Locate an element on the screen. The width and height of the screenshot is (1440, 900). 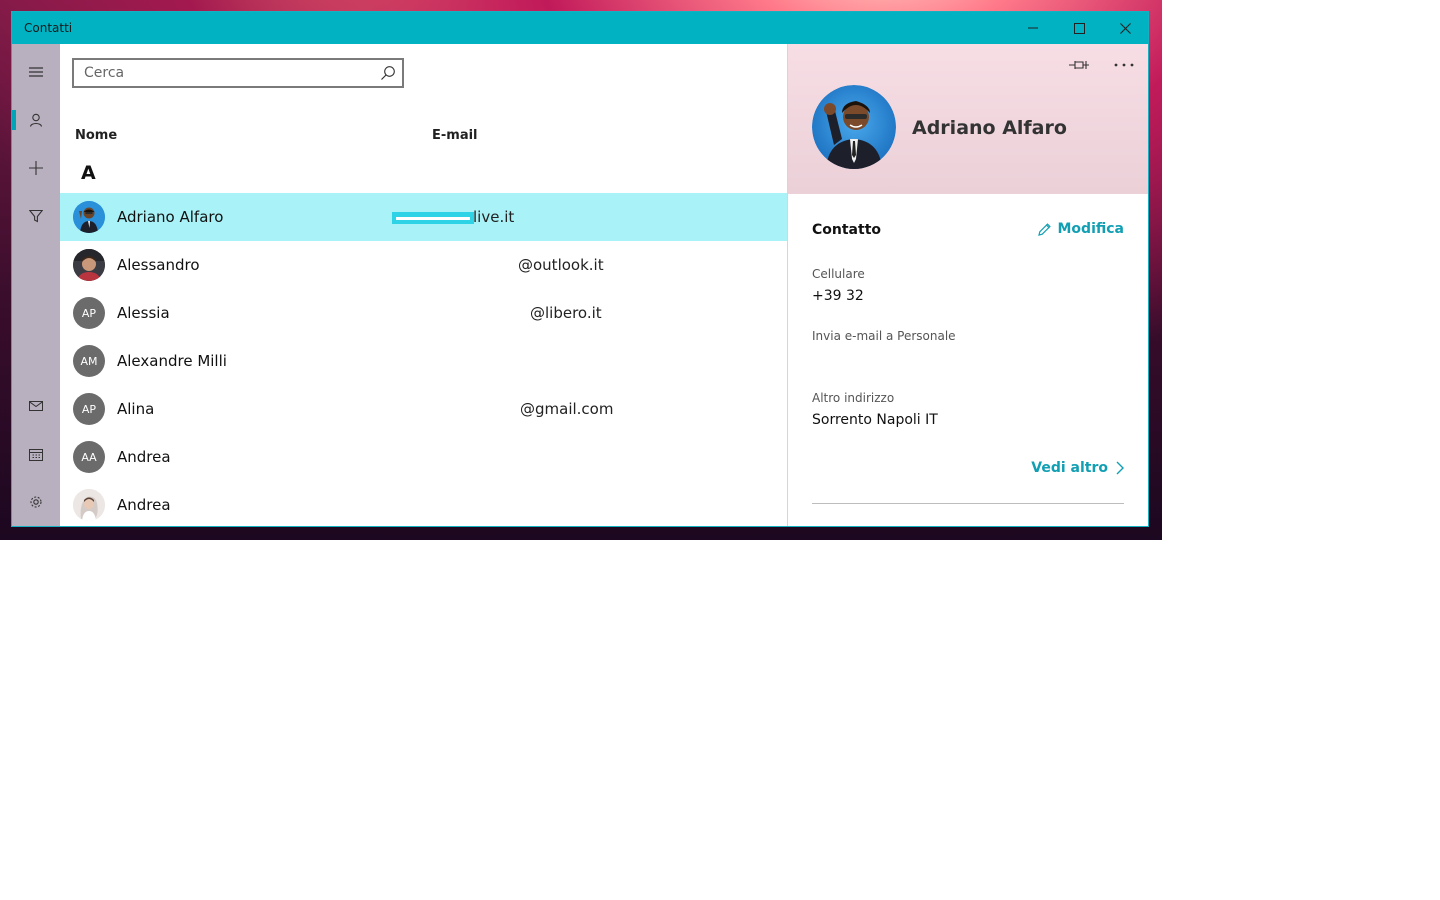
edit-label: Modifica is located at coordinates (1091, 229).